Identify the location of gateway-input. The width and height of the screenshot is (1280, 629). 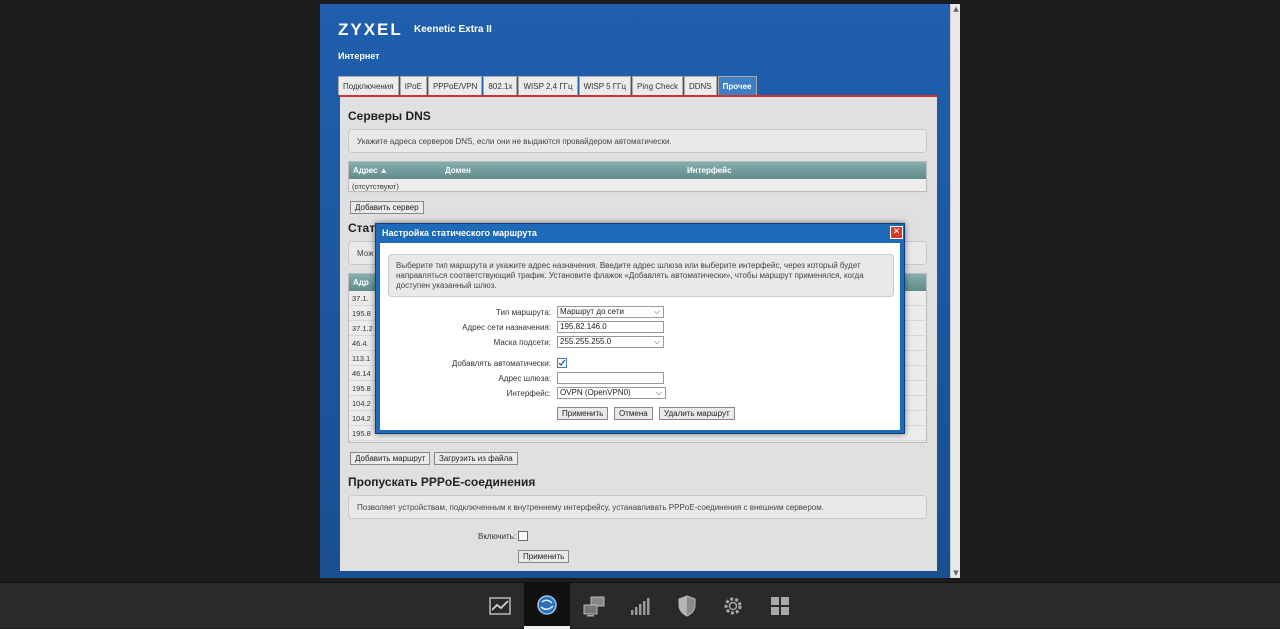
(610, 378).